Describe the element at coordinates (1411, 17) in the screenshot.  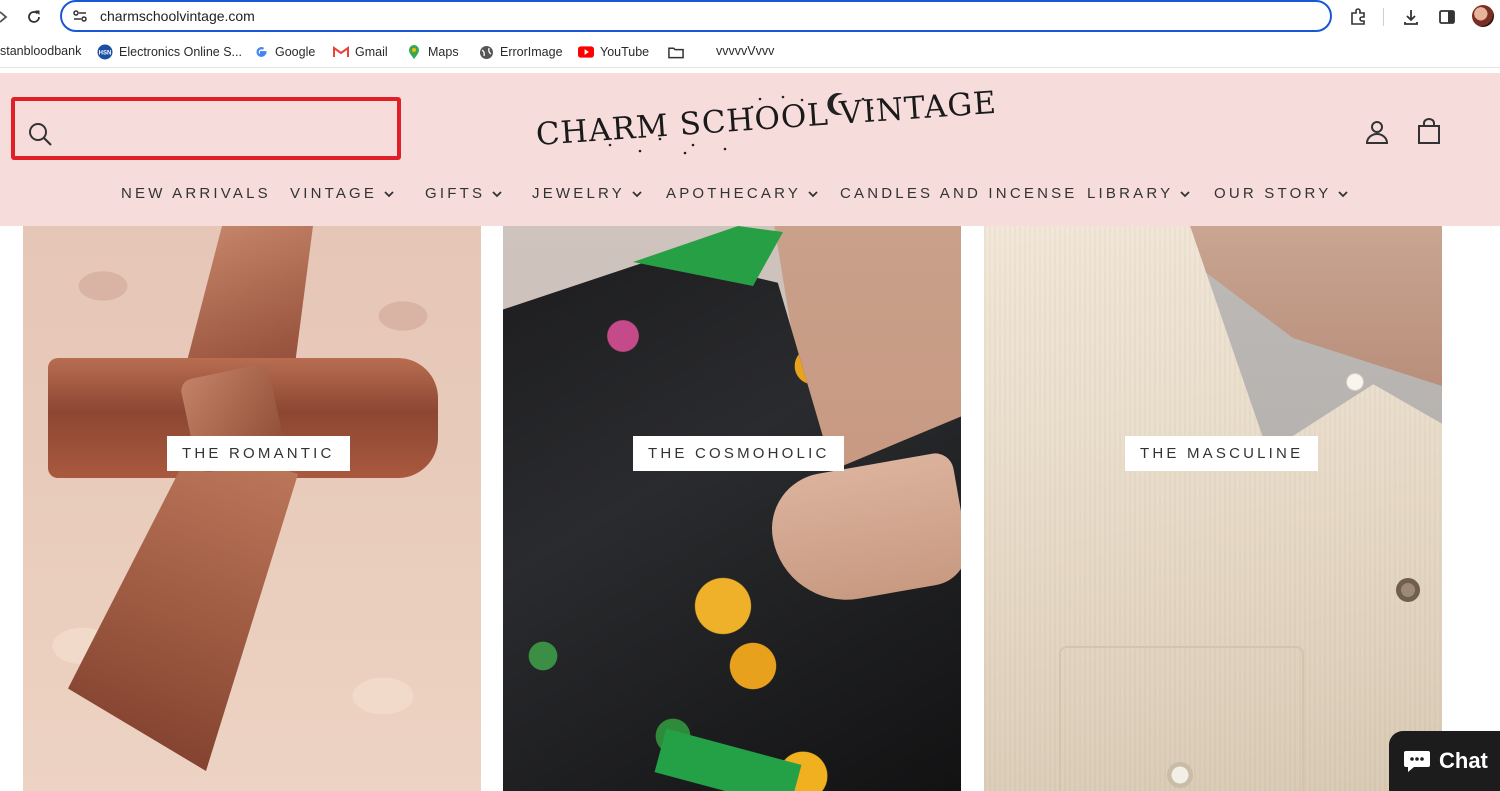
I see `download-icon` at that location.